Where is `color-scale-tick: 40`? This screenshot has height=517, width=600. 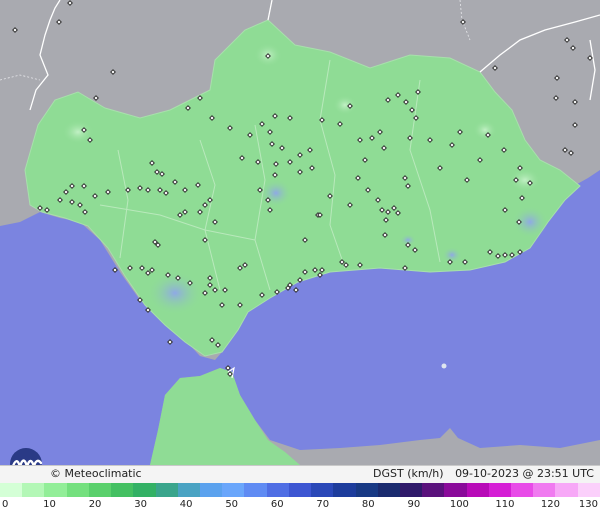 color-scale-tick: 40 is located at coordinates (186, 504).